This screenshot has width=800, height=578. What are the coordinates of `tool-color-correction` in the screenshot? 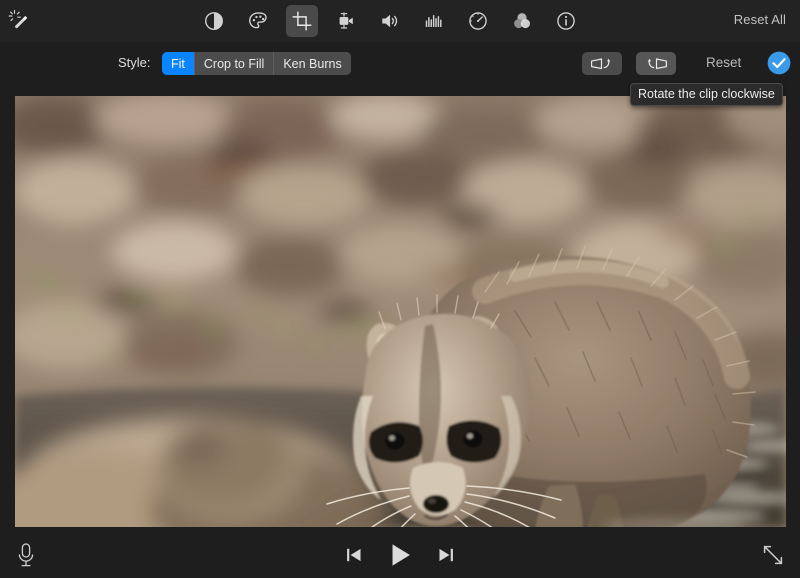 It's located at (258, 21).